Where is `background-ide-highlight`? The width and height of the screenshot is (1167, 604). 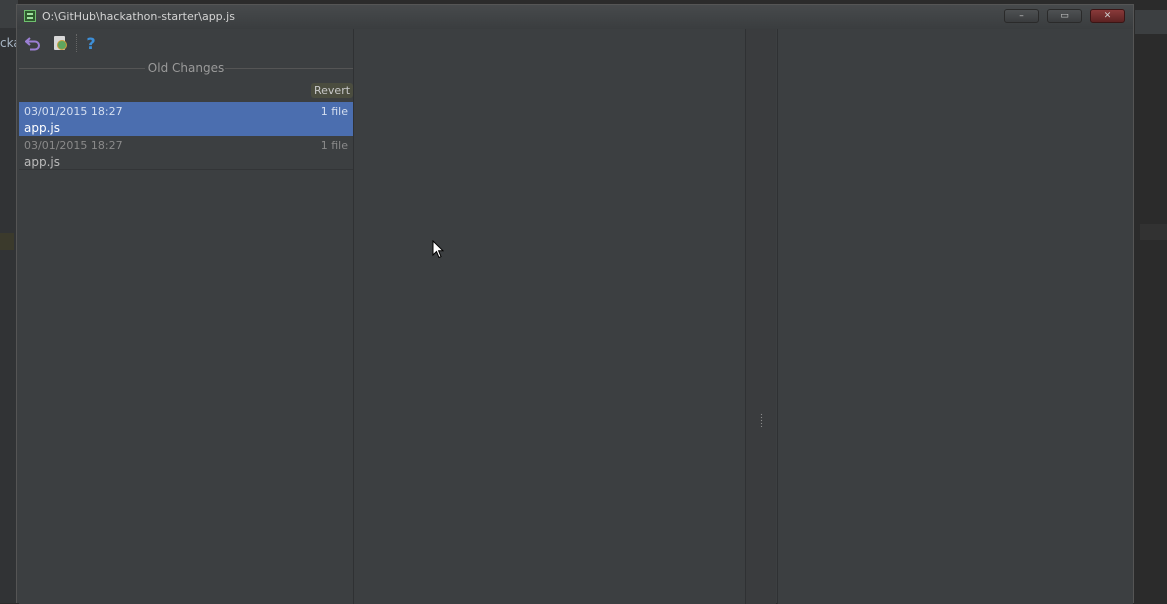 background-ide-highlight is located at coordinates (7, 241).